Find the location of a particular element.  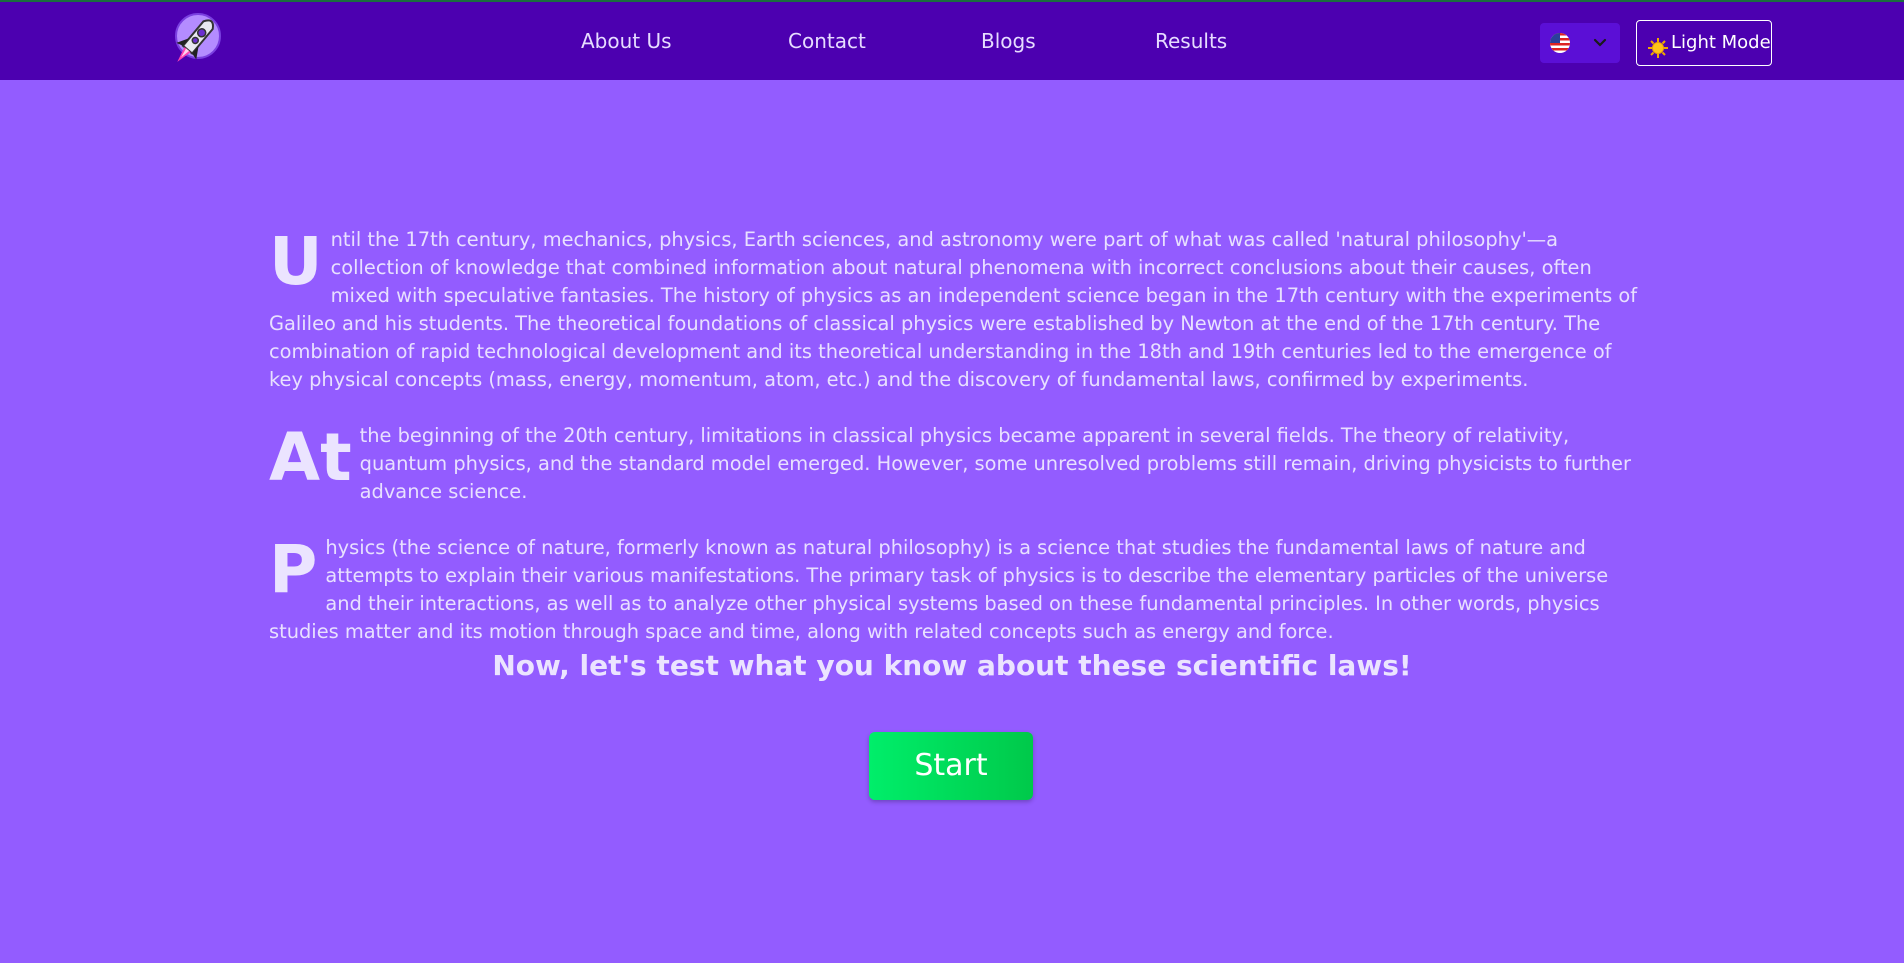

sun-icon is located at coordinates (1658, 45).